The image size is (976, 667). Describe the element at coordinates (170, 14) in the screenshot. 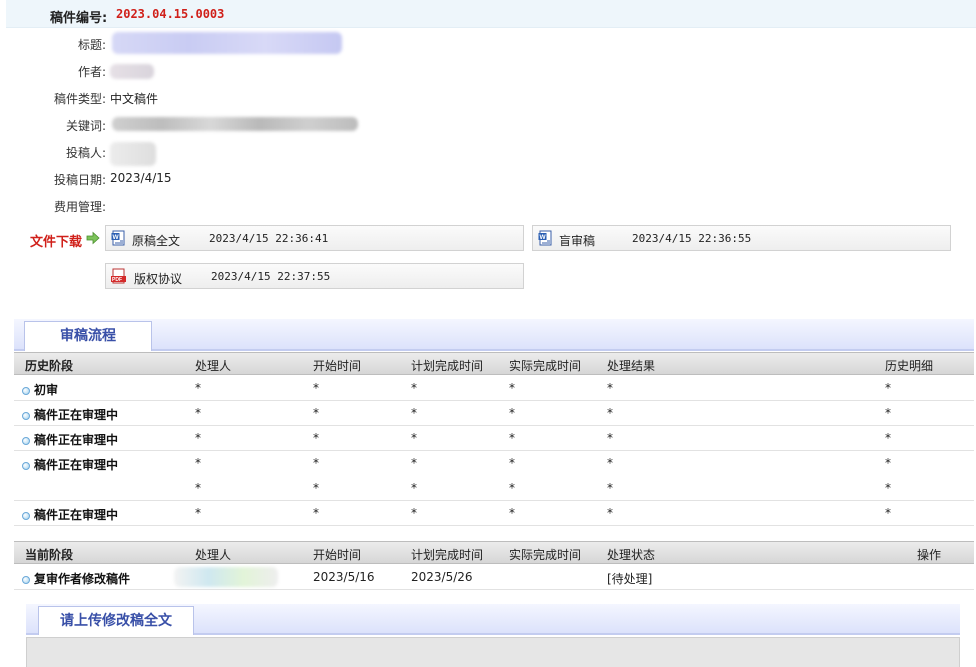

I see `manuscript-number-value: 2023.04.15.0003` at that location.